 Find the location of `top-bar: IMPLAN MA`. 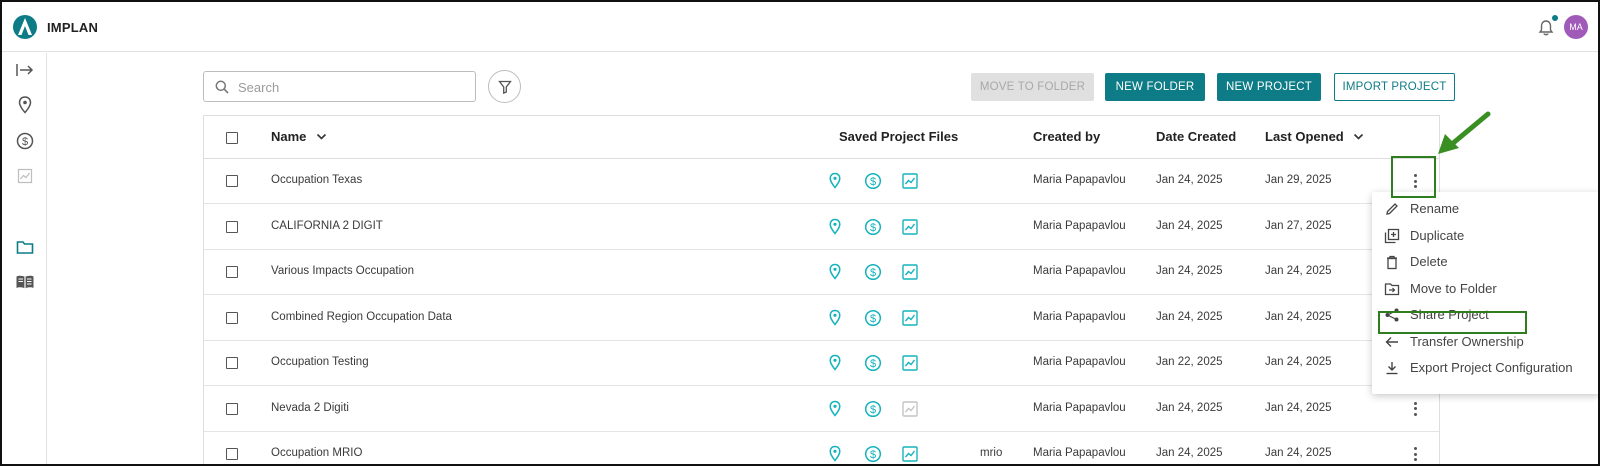

top-bar: IMPLAN MA is located at coordinates (800, 27).